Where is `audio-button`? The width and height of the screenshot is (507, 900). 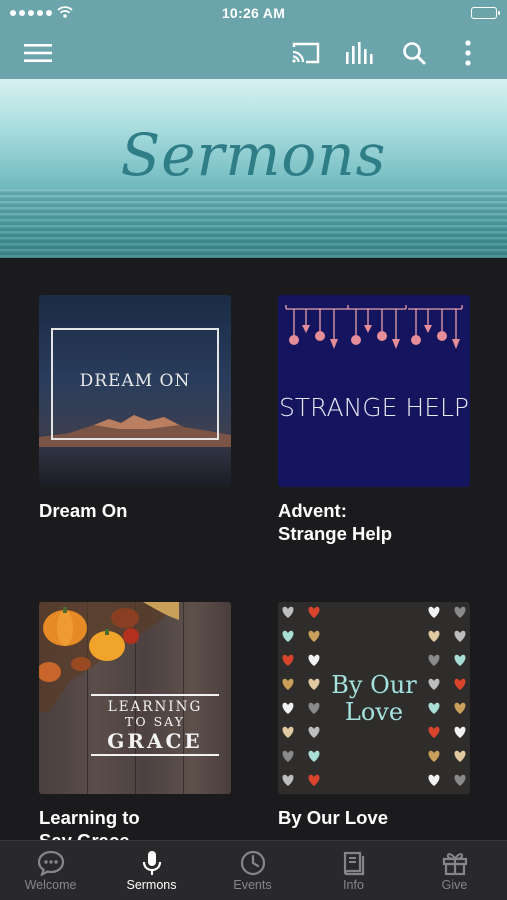 audio-button is located at coordinates (360, 53).